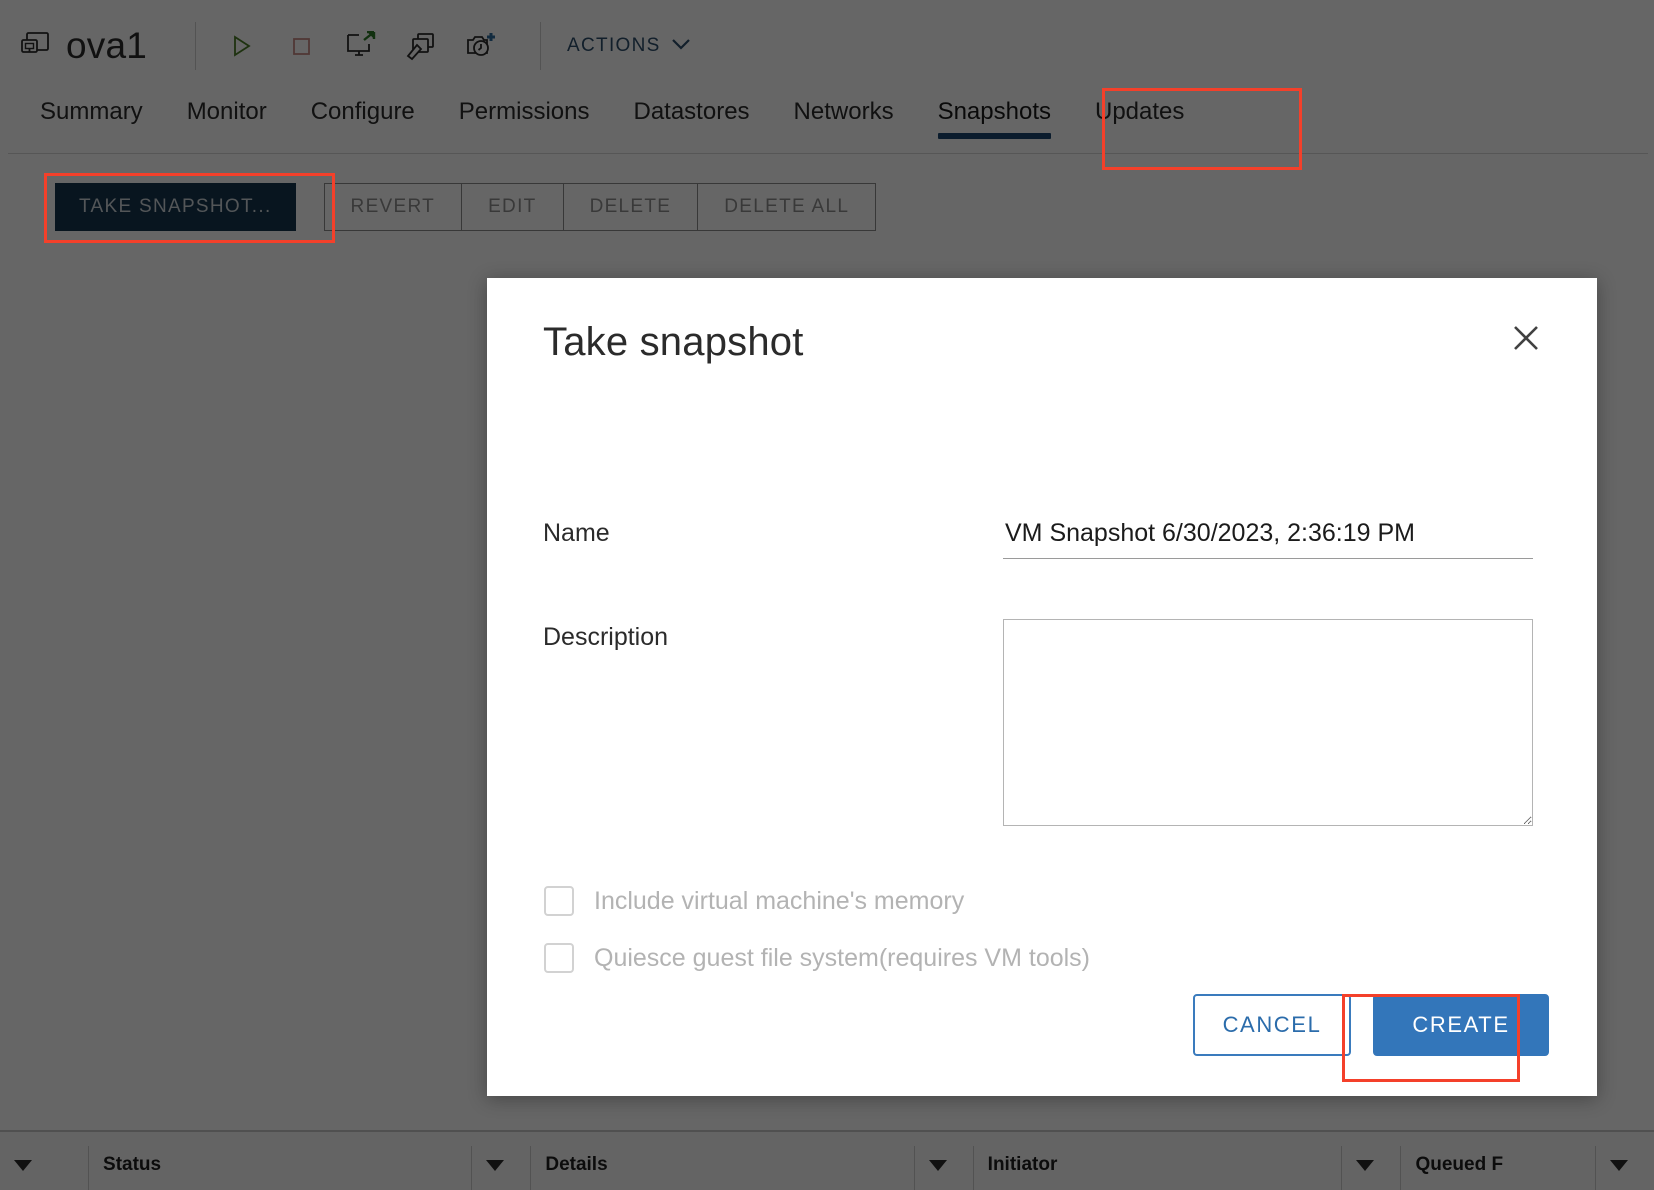  Describe the element at coordinates (512, 207) in the screenshot. I see `edit-button: EDIT` at that location.